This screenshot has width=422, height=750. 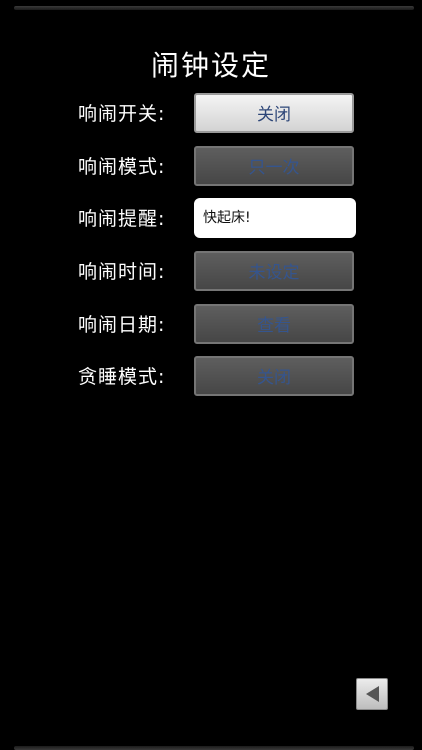 What do you see at coordinates (274, 376) in the screenshot?
I see `snooze-mode-button: 关闭` at bounding box center [274, 376].